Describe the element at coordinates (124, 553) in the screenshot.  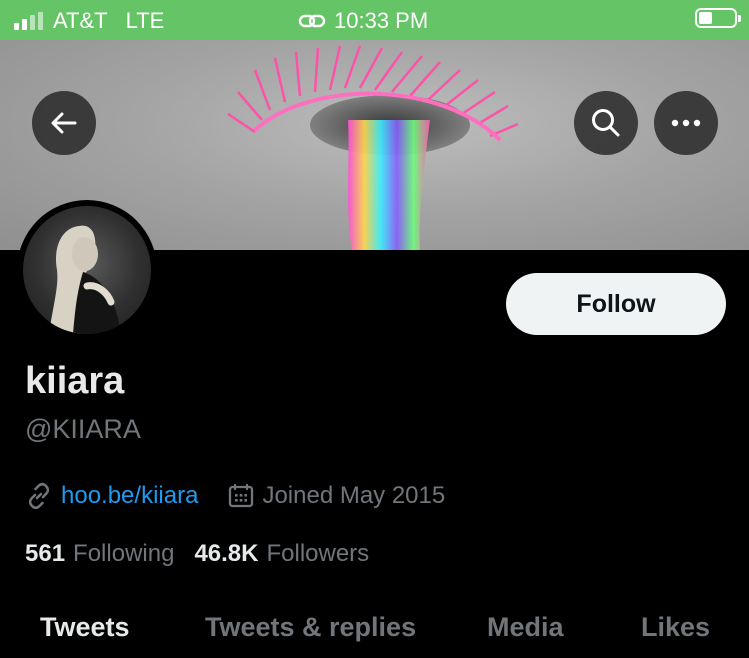
I see `following-label: Following` at that location.